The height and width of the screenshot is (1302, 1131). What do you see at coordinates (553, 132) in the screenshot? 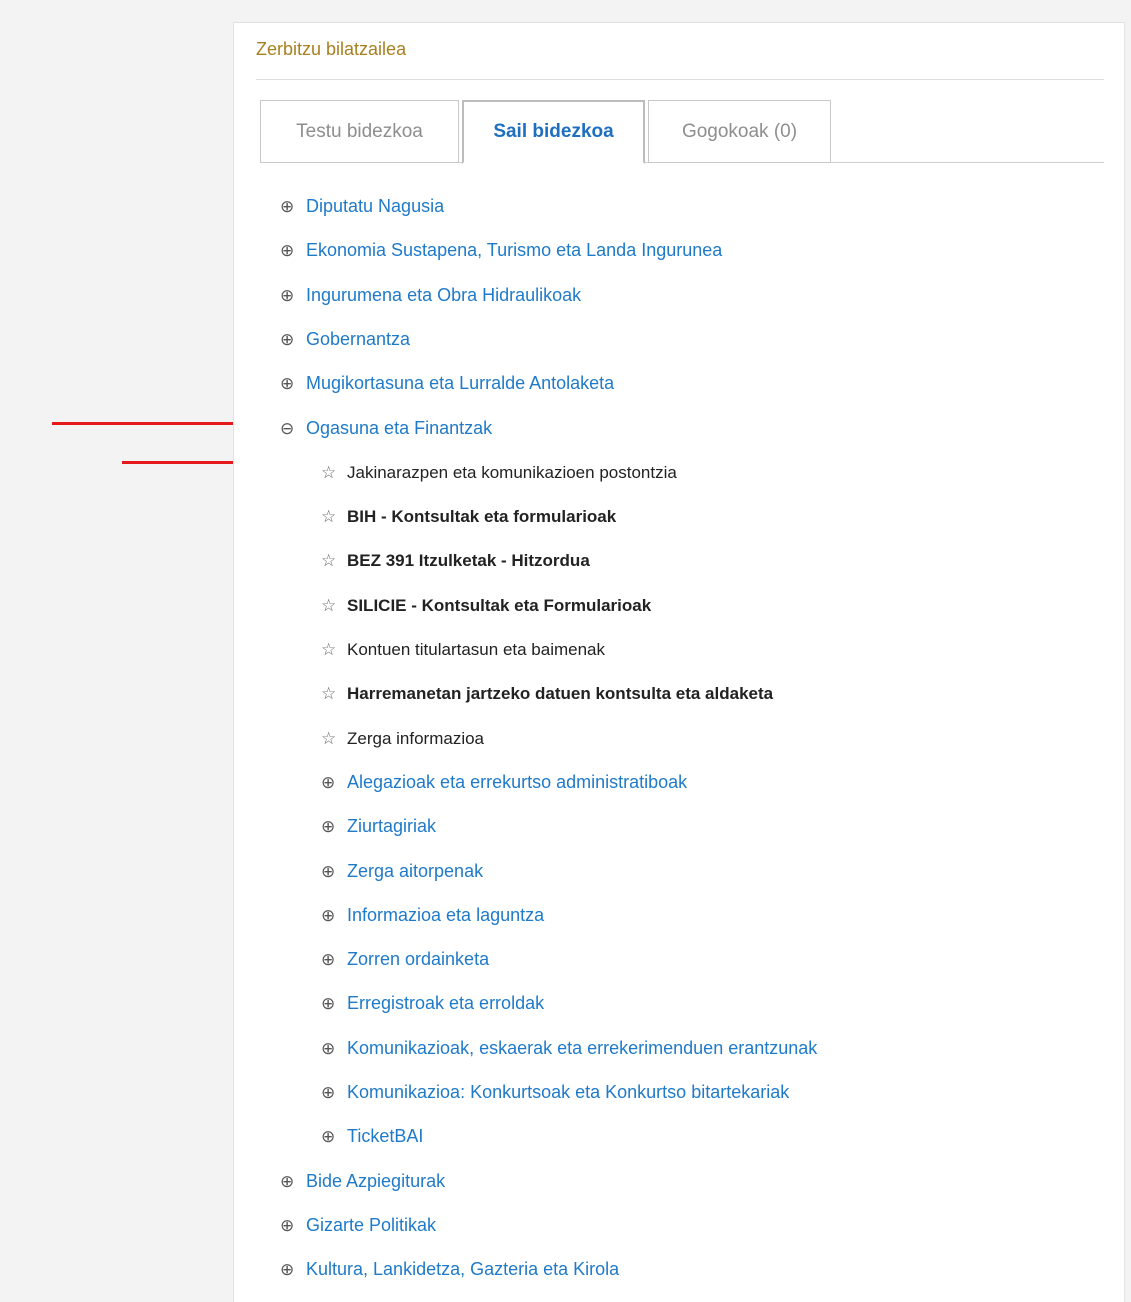
I see `tab-department-search: Sail bidezkoa` at bounding box center [553, 132].